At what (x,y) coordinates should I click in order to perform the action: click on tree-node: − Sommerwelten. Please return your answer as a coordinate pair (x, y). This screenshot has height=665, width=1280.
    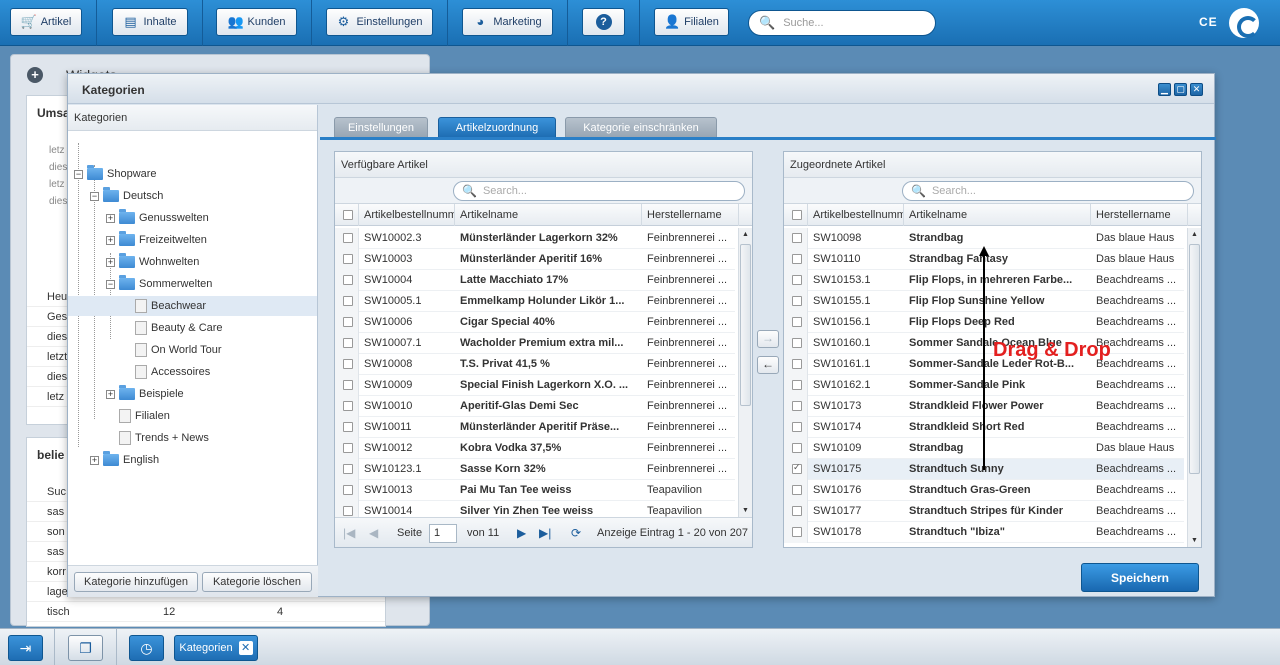
    Looking at the image, I should click on (192, 284).